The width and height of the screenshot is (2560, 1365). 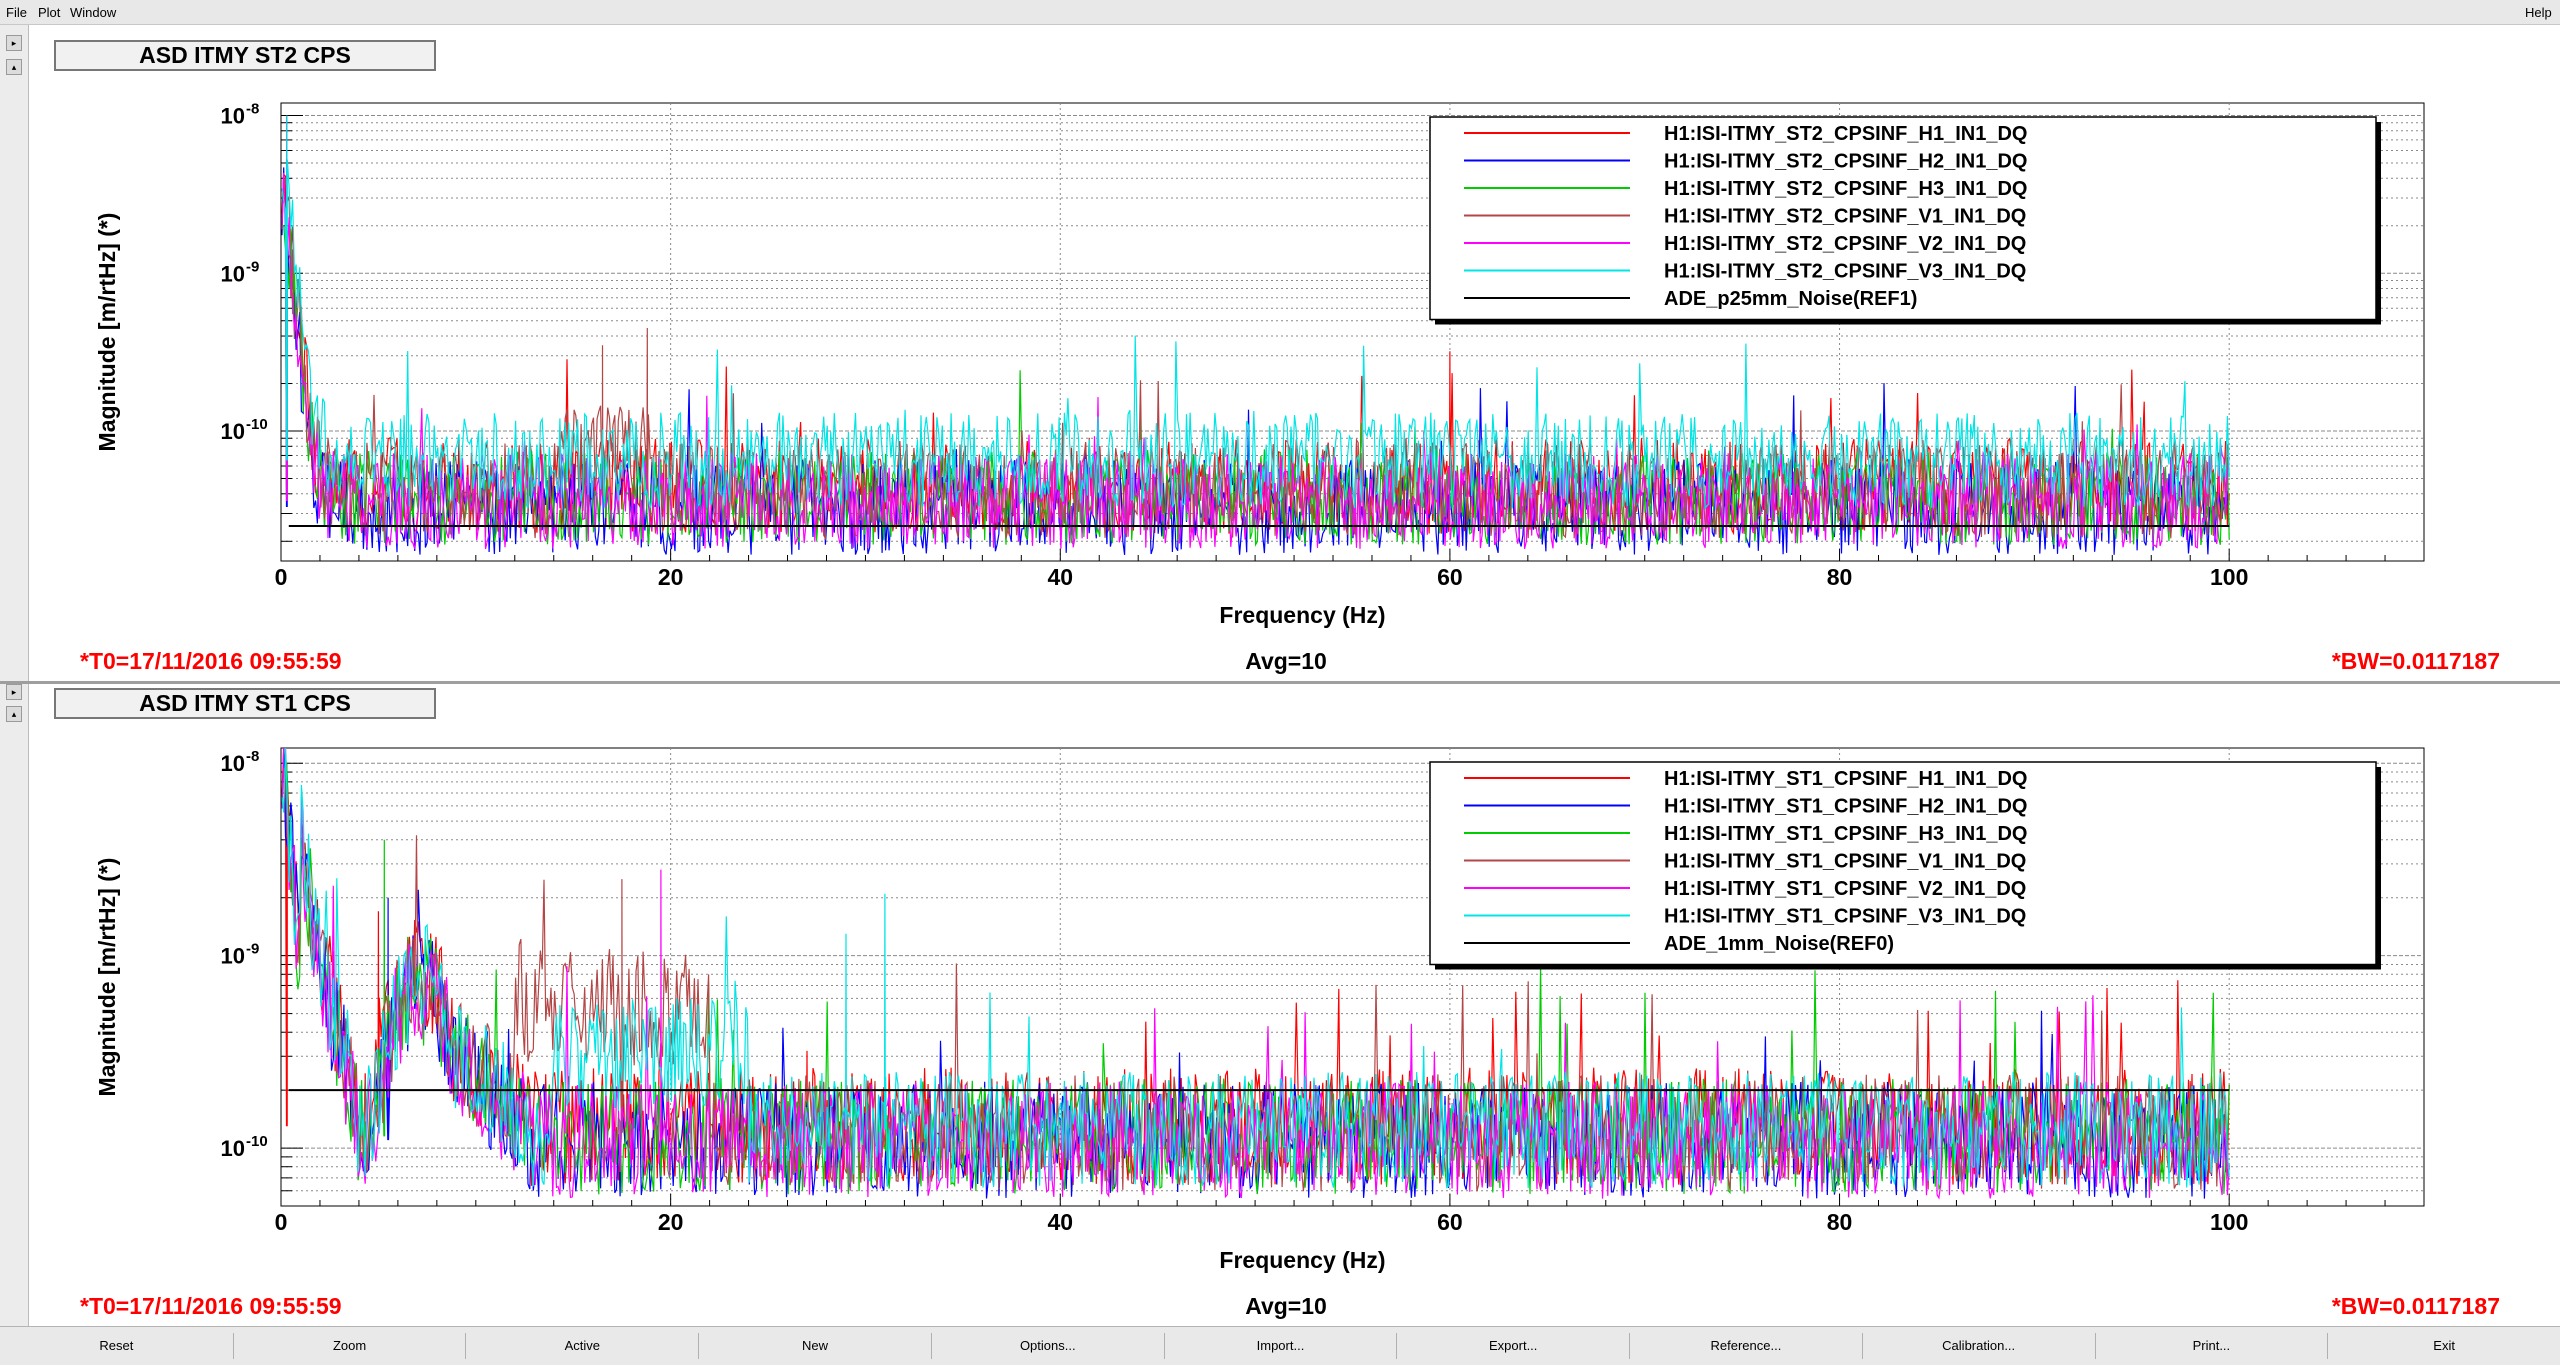 I want to click on legend-entry: H1:ISI-ITMY_ST2_CPSINF_V2_IN1_DQ, so click(x=1845, y=244).